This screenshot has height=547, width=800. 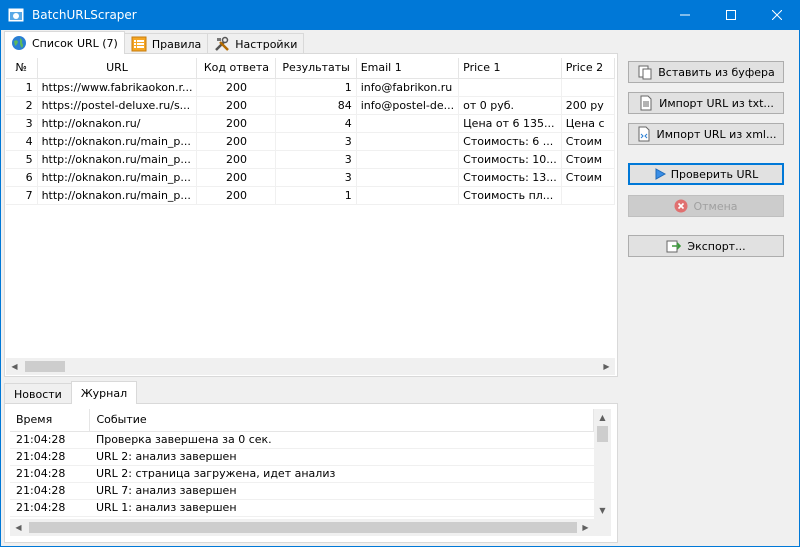 I want to click on col-header-url: URL, so click(x=117, y=68).